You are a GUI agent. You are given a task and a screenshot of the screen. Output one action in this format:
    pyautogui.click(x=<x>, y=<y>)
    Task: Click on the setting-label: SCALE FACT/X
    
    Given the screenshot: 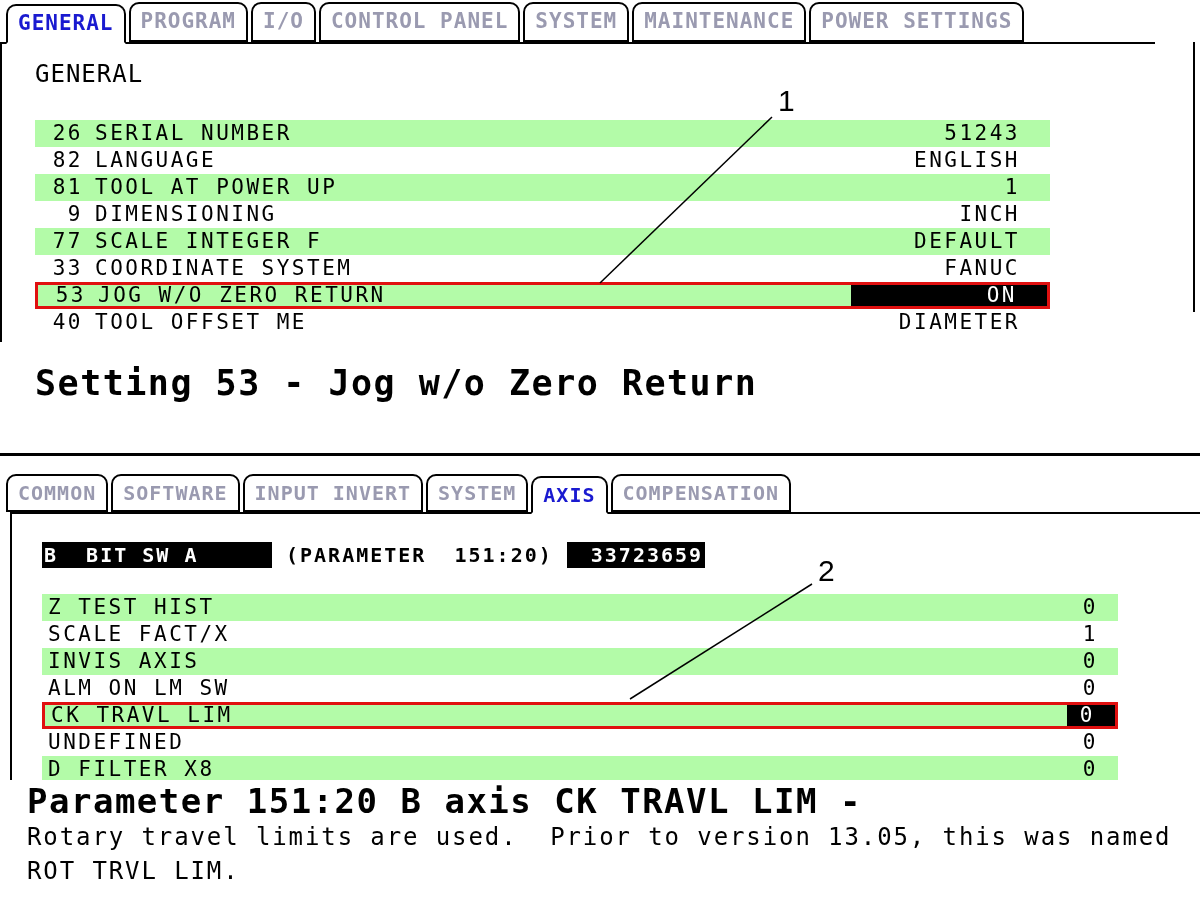 What is the action you would take?
    pyautogui.click(x=139, y=634)
    